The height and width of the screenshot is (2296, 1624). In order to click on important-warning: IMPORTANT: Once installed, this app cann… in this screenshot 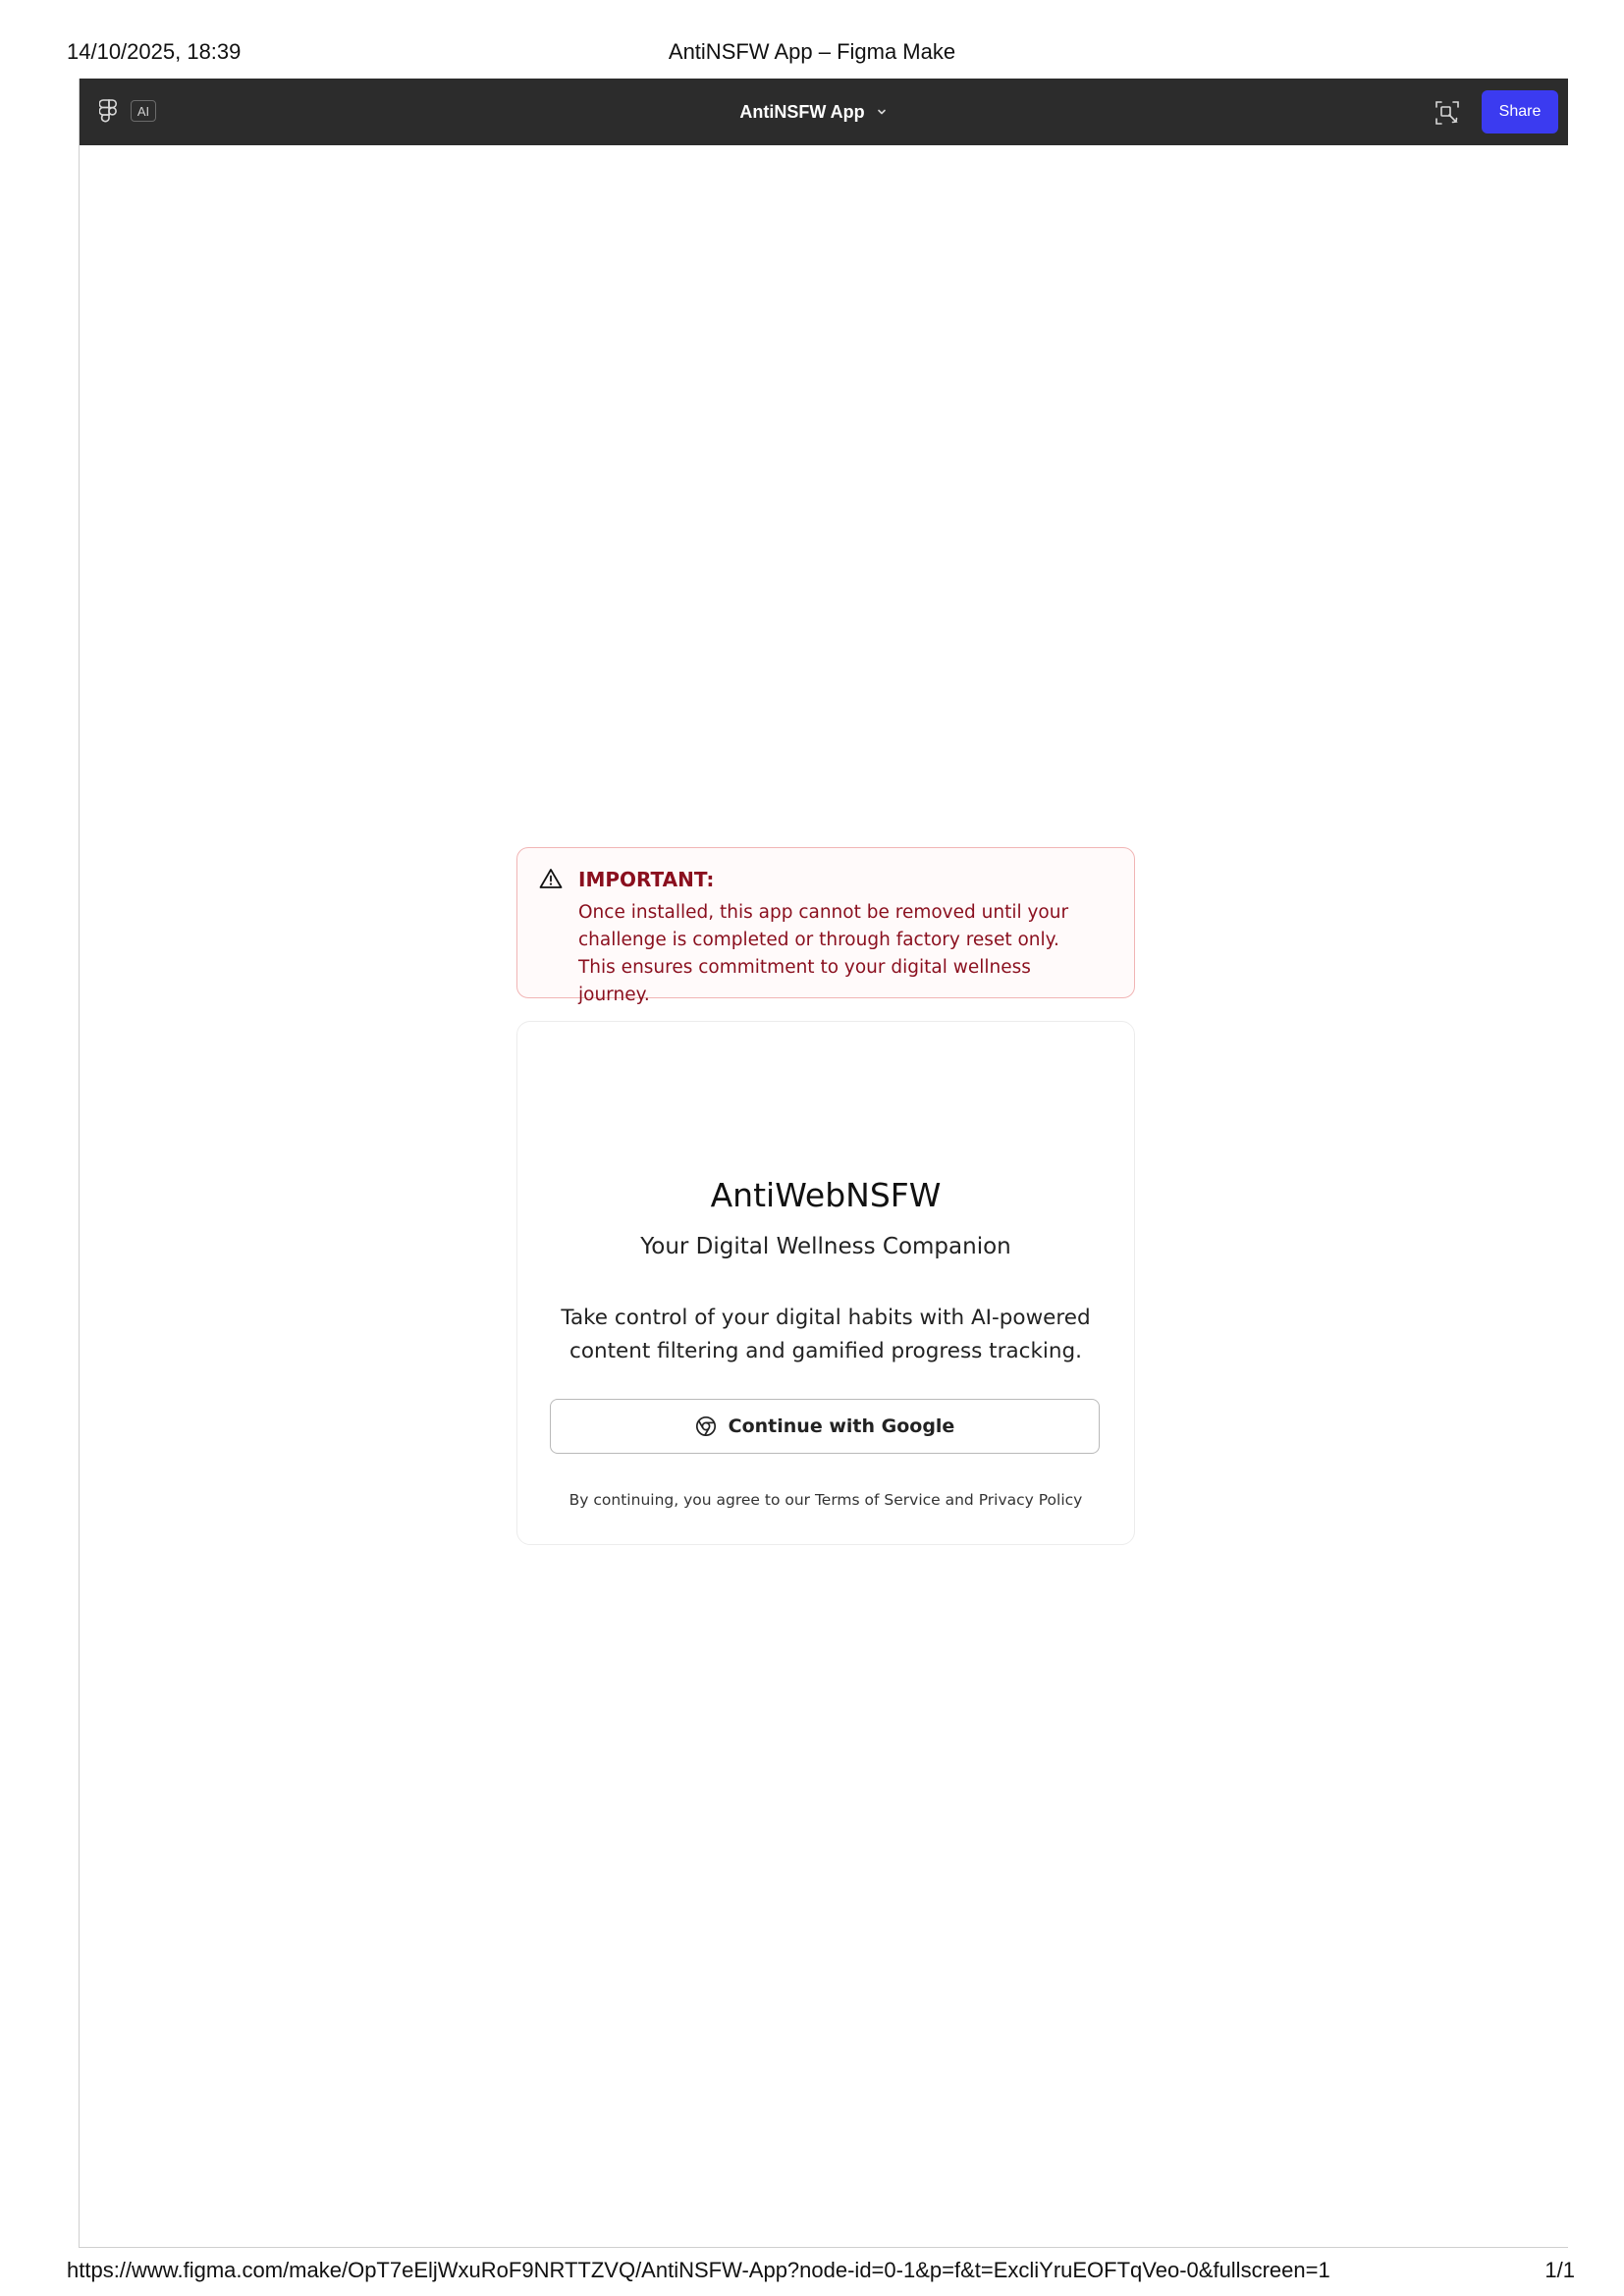, I will do `click(825, 926)`.